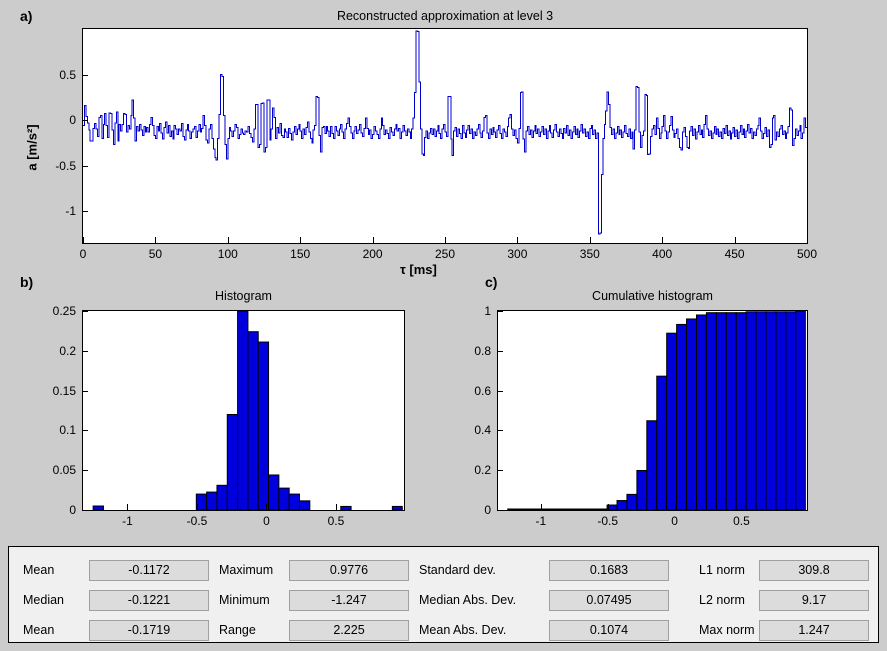  Describe the element at coordinates (609, 630) in the screenshot. I see `stat-value-mean-abs-dev: 0.1074` at that location.